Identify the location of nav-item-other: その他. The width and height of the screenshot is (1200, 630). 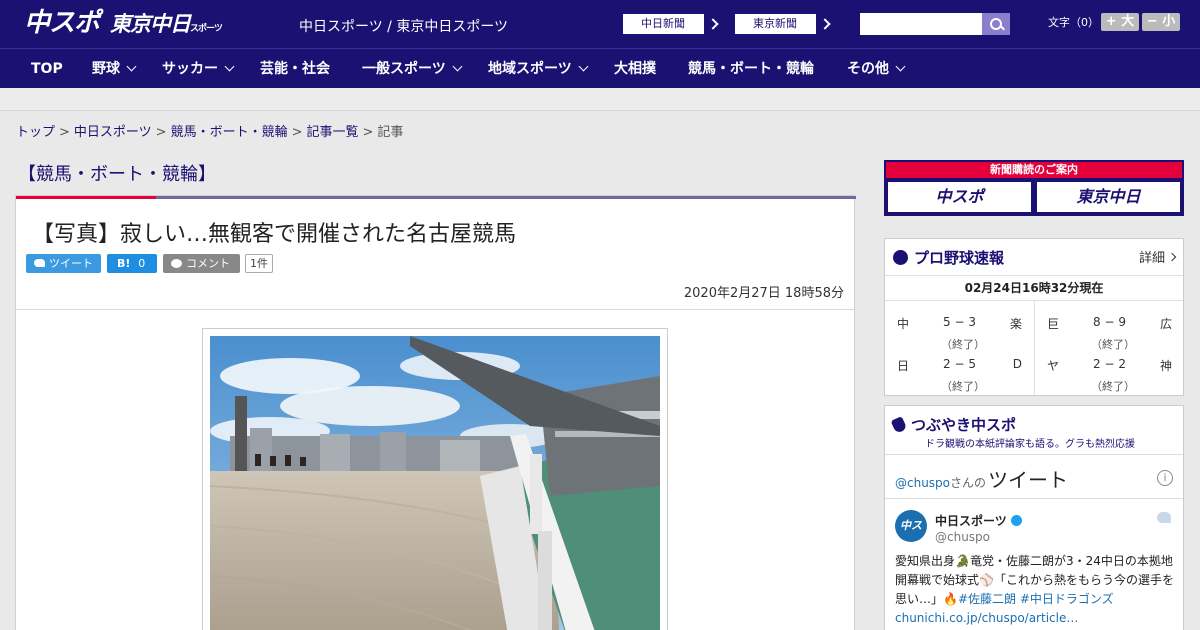
(876, 69).